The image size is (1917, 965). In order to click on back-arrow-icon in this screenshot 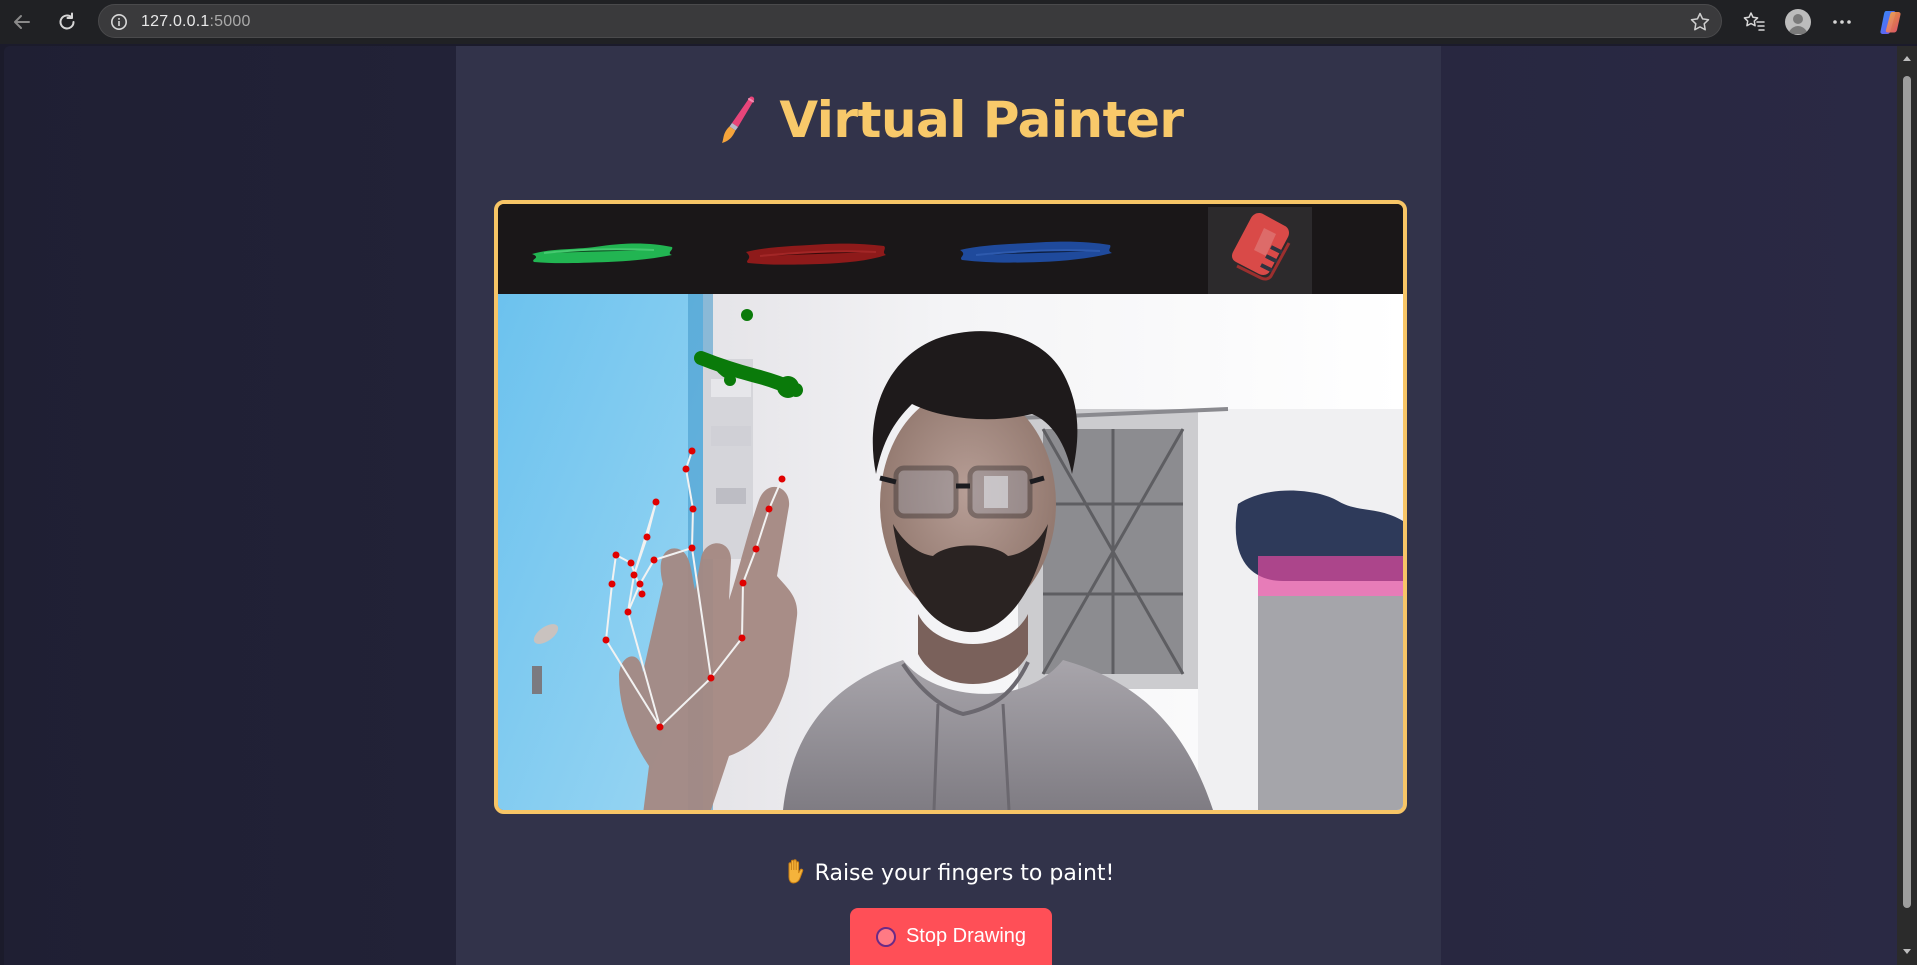, I will do `click(22, 22)`.